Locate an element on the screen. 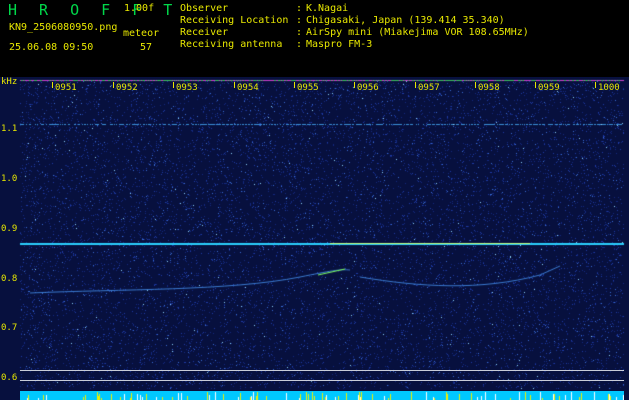  time-label: 0951 is located at coordinates (66, 88).